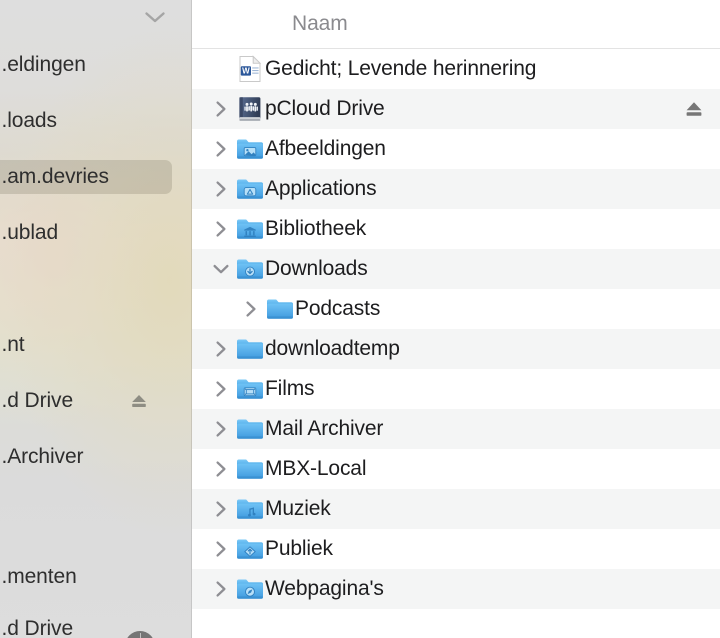  Describe the element at coordinates (456, 24) in the screenshot. I see `column-header: Naam` at that location.